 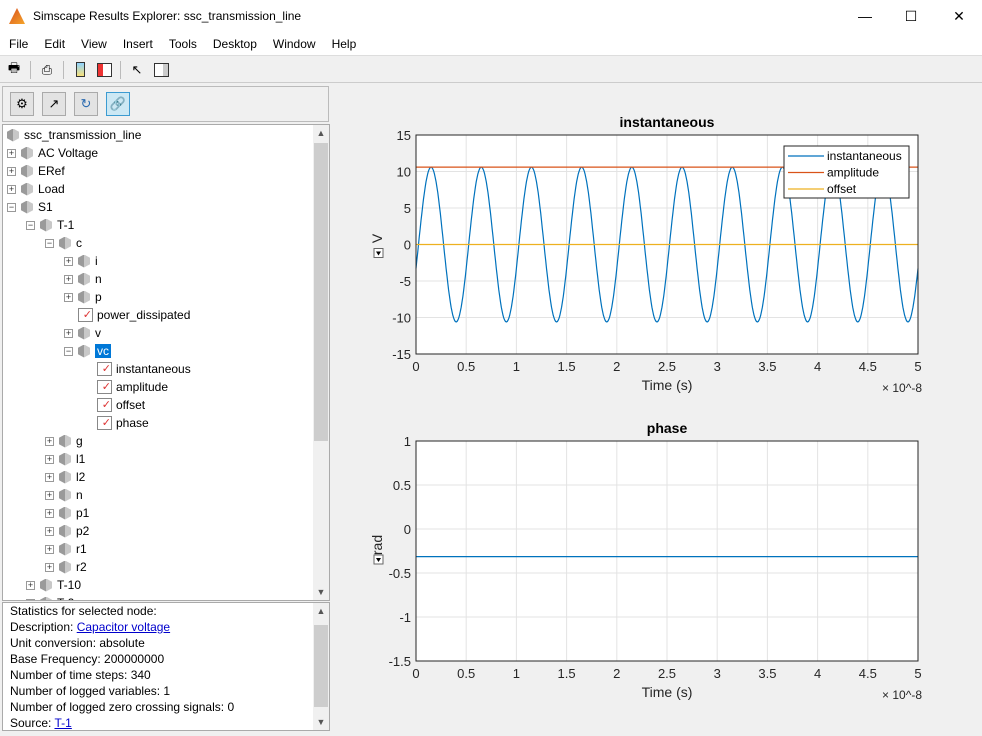 I want to click on minimize-button: —, so click(x=865, y=16).